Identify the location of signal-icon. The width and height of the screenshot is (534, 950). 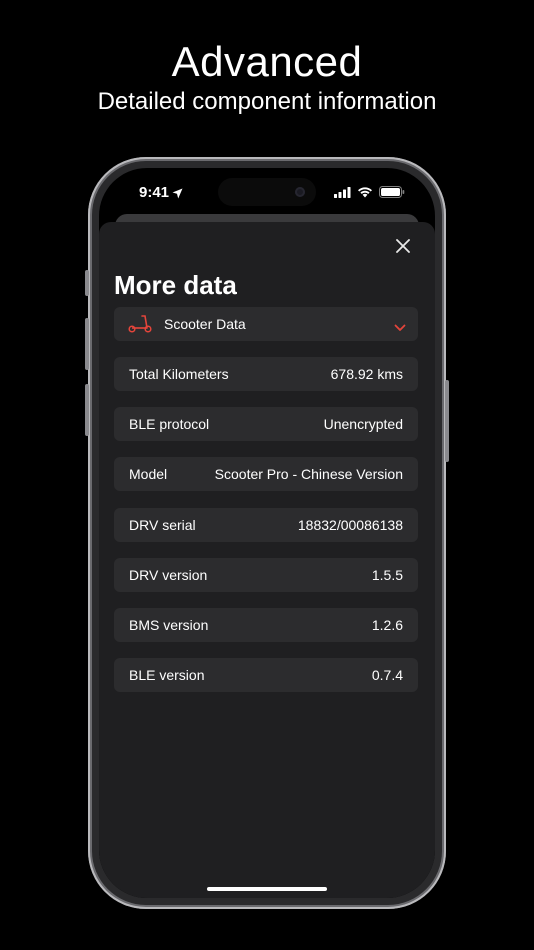
(342, 194).